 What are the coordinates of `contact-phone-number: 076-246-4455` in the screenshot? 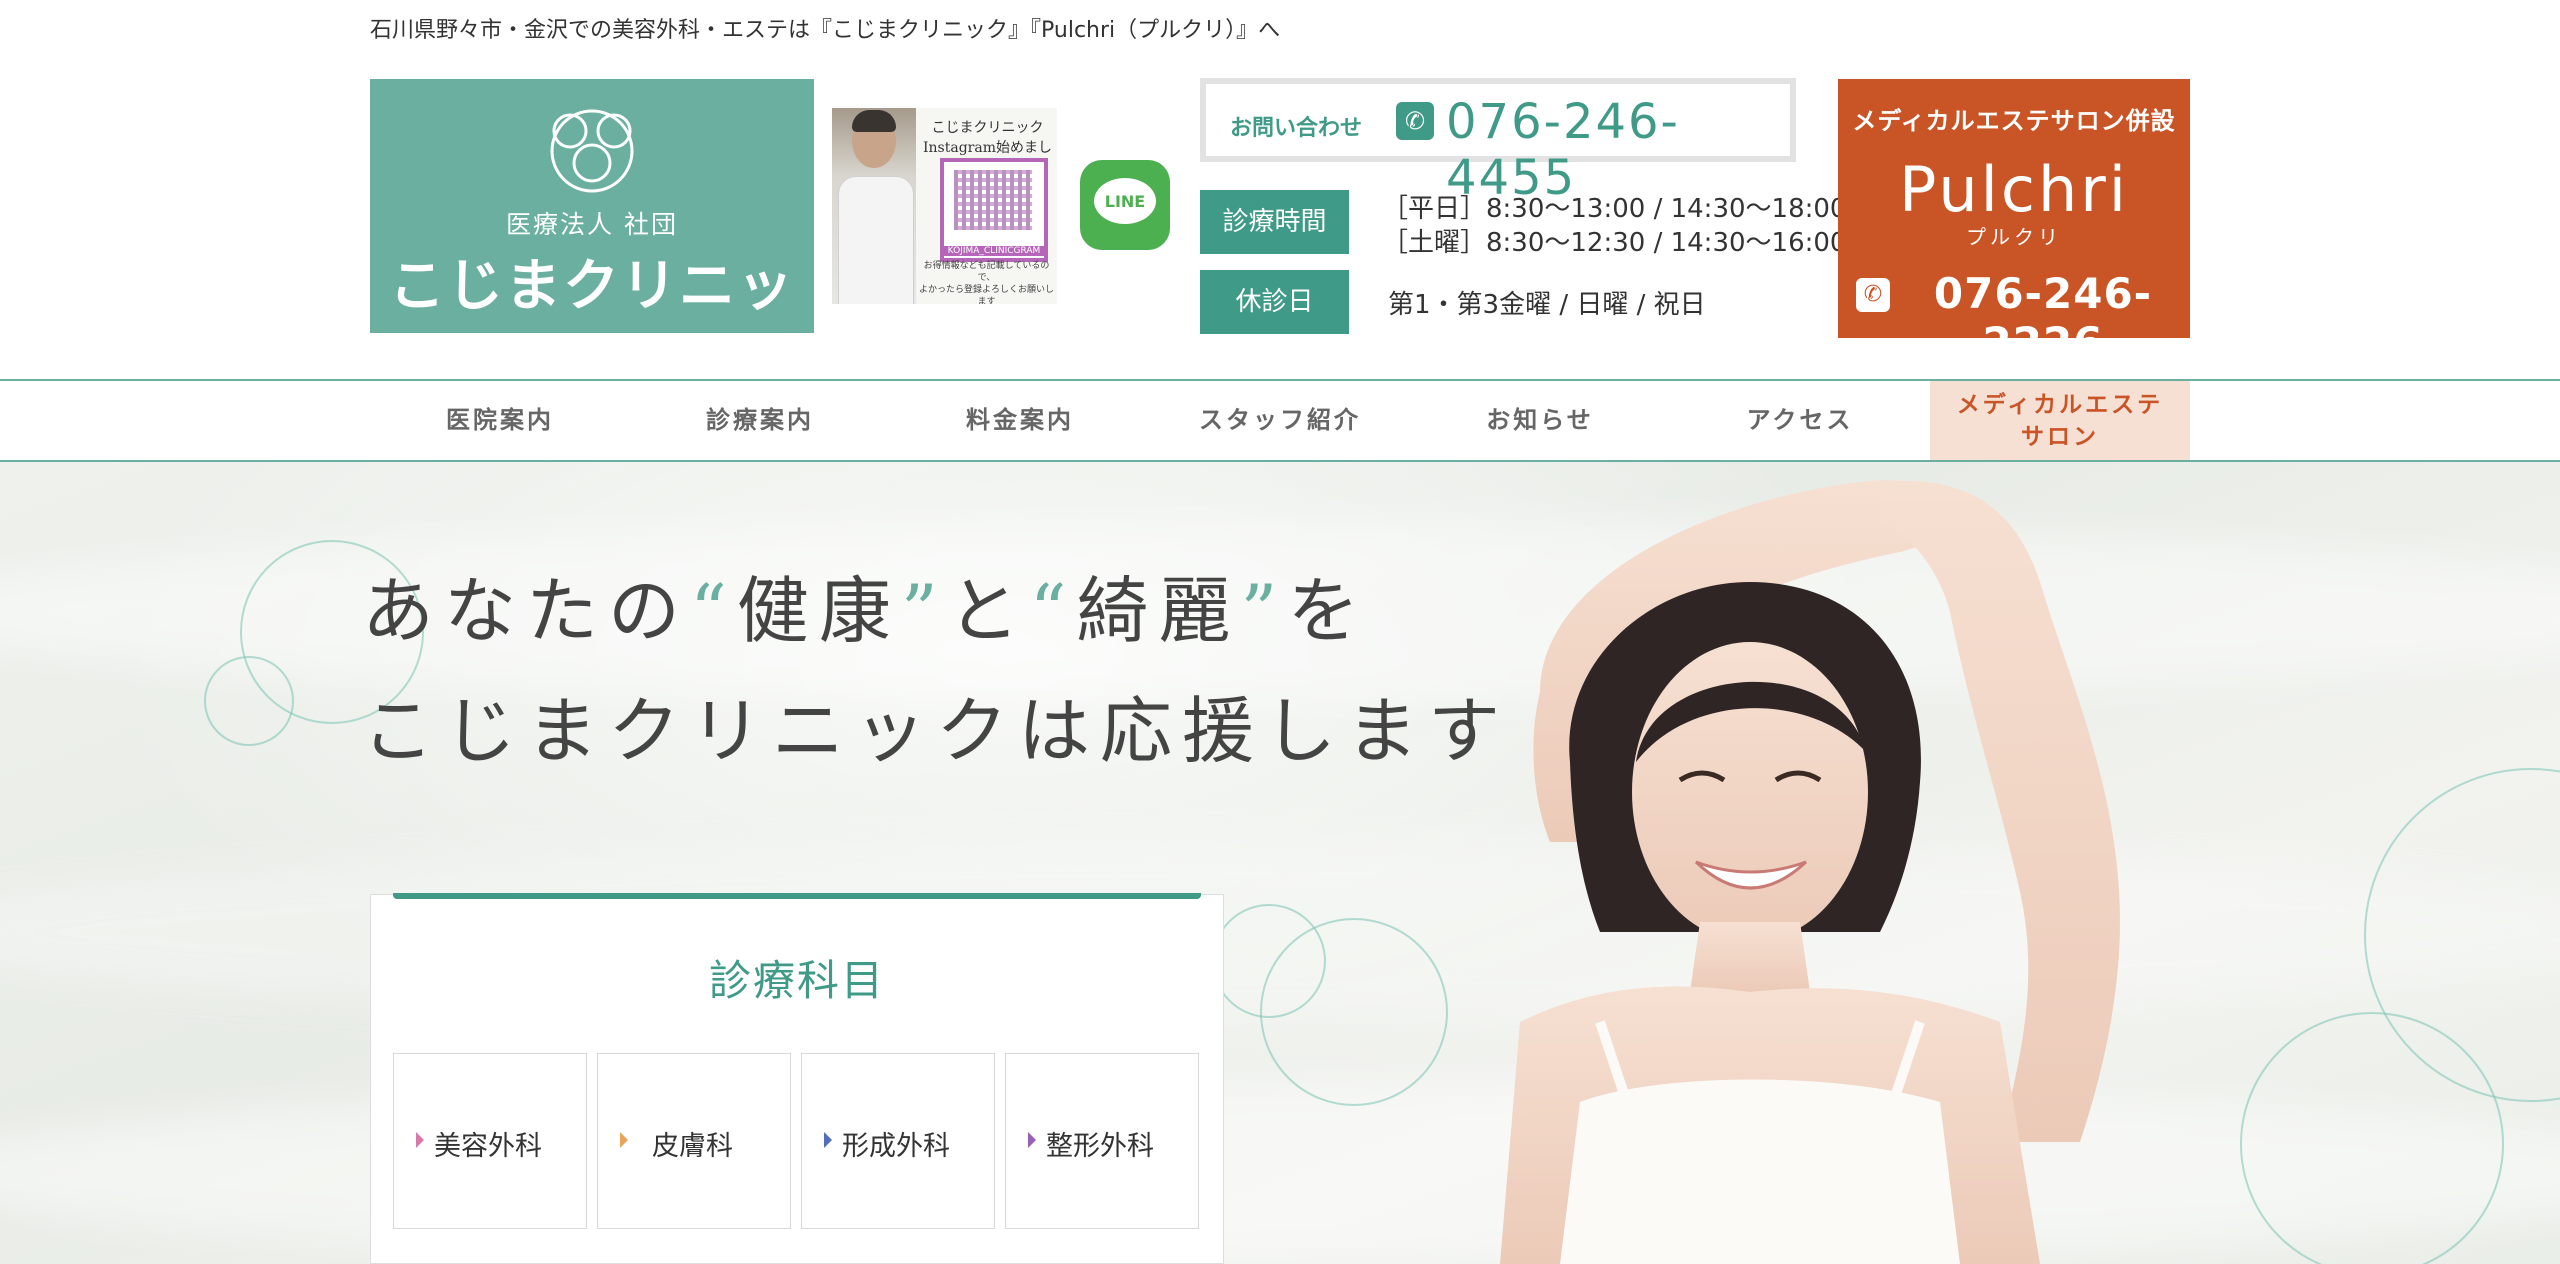 It's located at (1618, 150).